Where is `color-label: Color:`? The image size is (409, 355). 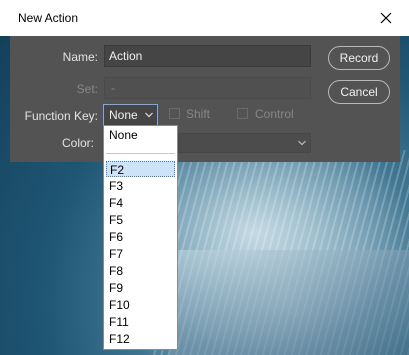
color-label: Color: is located at coordinates (77, 143).